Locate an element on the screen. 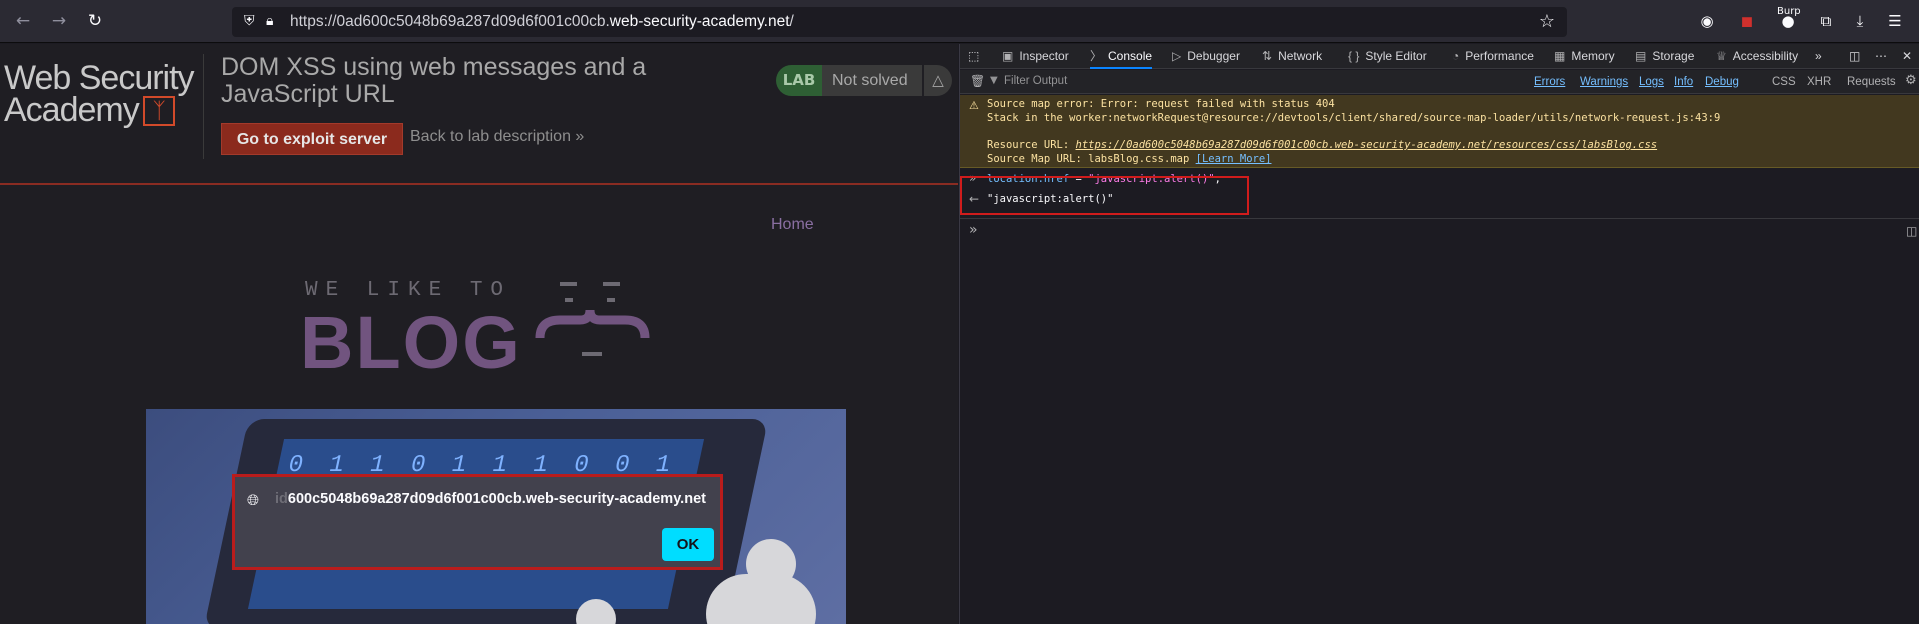 The width and height of the screenshot is (1919, 624). extension-icon: ◉ is located at coordinates (1707, 21).